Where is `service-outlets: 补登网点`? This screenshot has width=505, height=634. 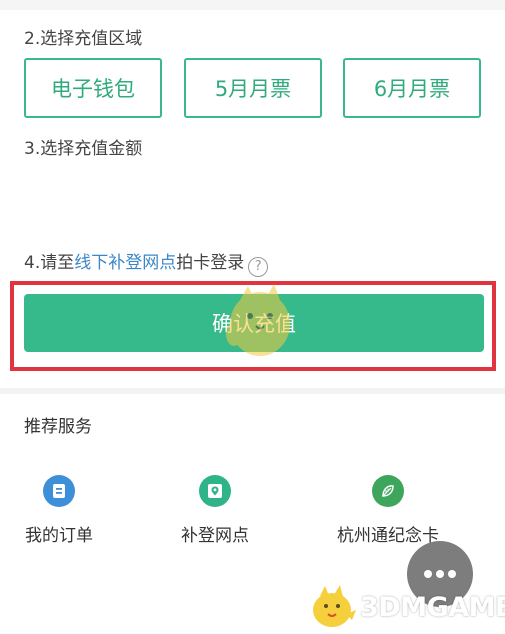 service-outlets: 补登网点 is located at coordinates (215, 510).